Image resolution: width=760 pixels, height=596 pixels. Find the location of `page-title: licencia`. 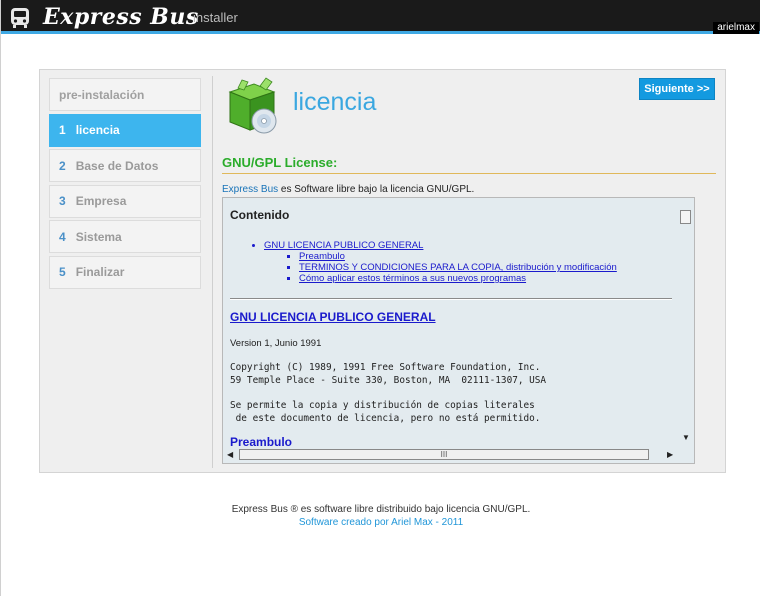

page-title: licencia is located at coordinates (335, 102).